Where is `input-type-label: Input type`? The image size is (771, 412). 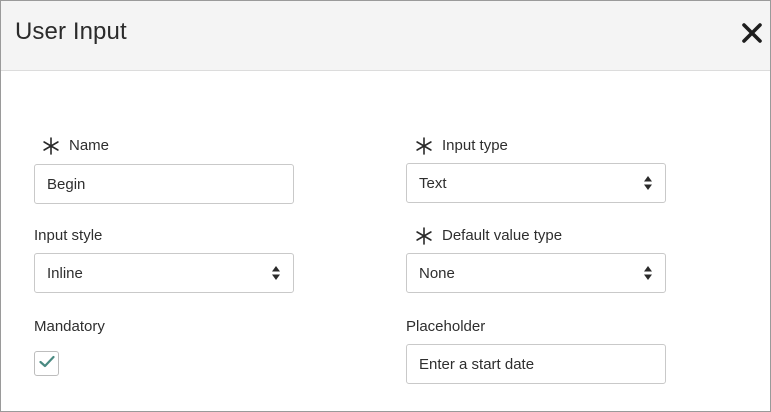 input-type-label: Input type is located at coordinates (461, 146).